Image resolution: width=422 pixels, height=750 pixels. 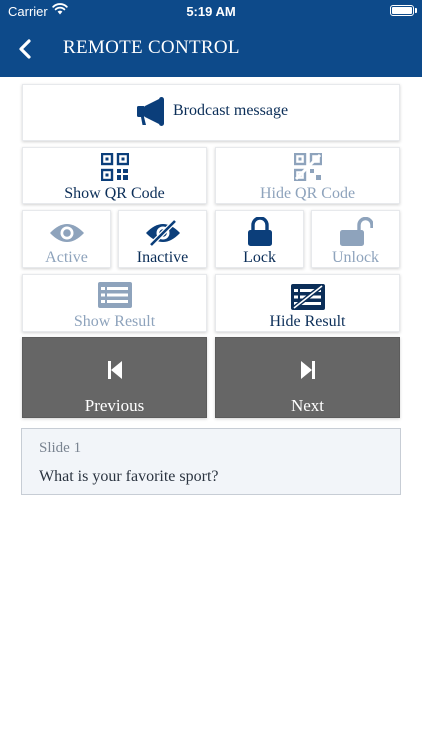 I want to click on show-result-label: Show Result, so click(x=114, y=321).